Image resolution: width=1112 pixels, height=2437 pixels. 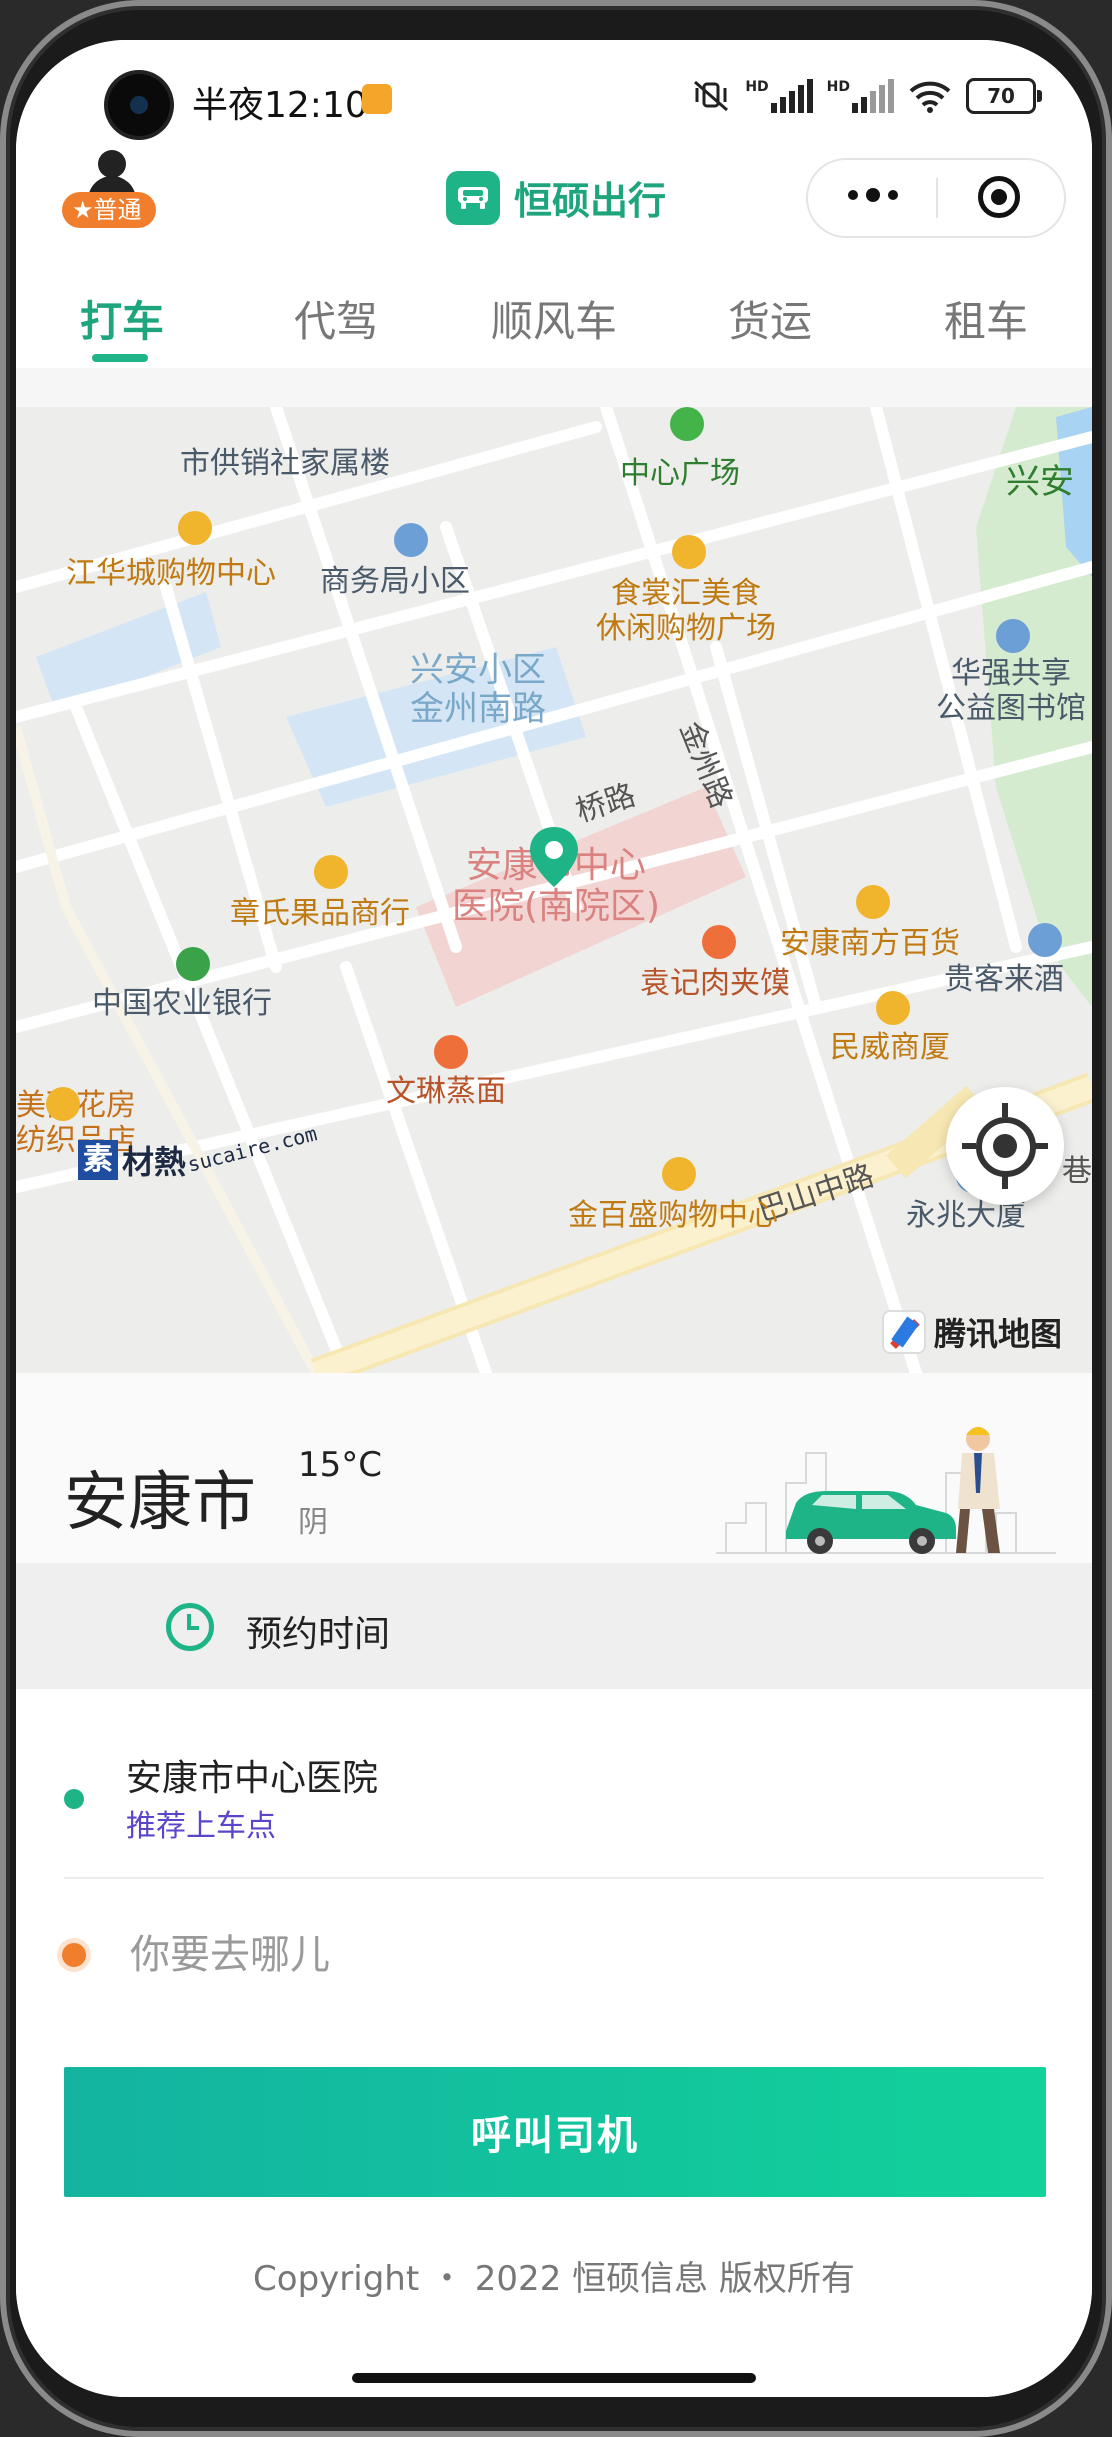 What do you see at coordinates (555, 2132) in the screenshot?
I see `call-driver-button: 呼叫司机` at bounding box center [555, 2132].